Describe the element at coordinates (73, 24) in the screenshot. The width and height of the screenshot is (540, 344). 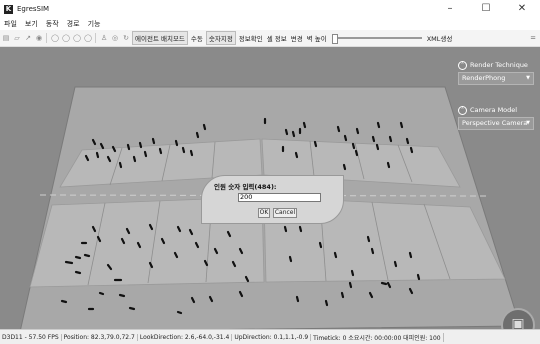
I see `menu-path: 경로` at that location.